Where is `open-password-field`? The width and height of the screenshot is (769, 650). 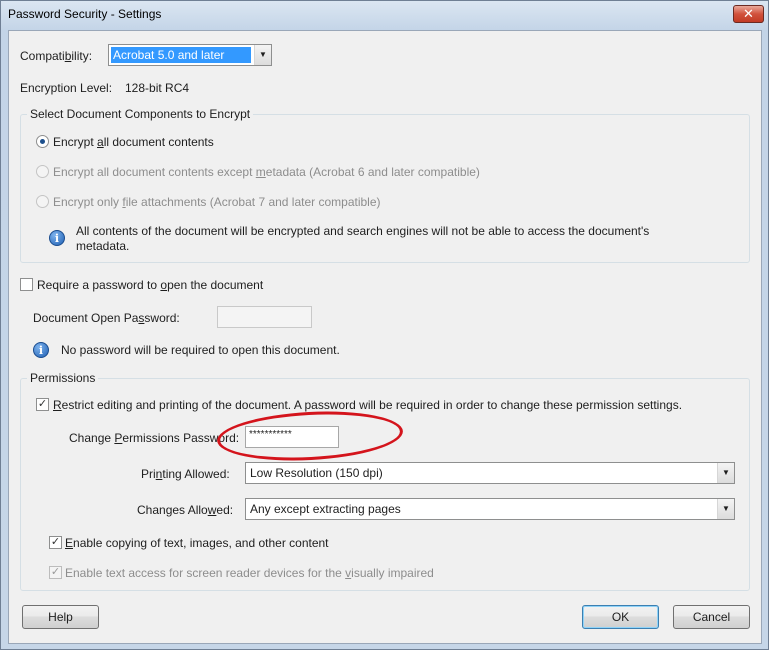 open-password-field is located at coordinates (264, 317).